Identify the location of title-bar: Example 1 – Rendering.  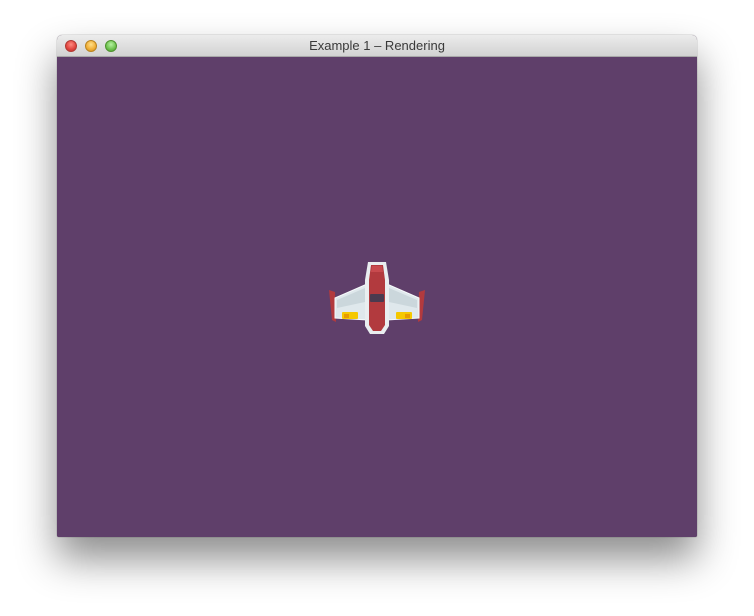
(377, 46).